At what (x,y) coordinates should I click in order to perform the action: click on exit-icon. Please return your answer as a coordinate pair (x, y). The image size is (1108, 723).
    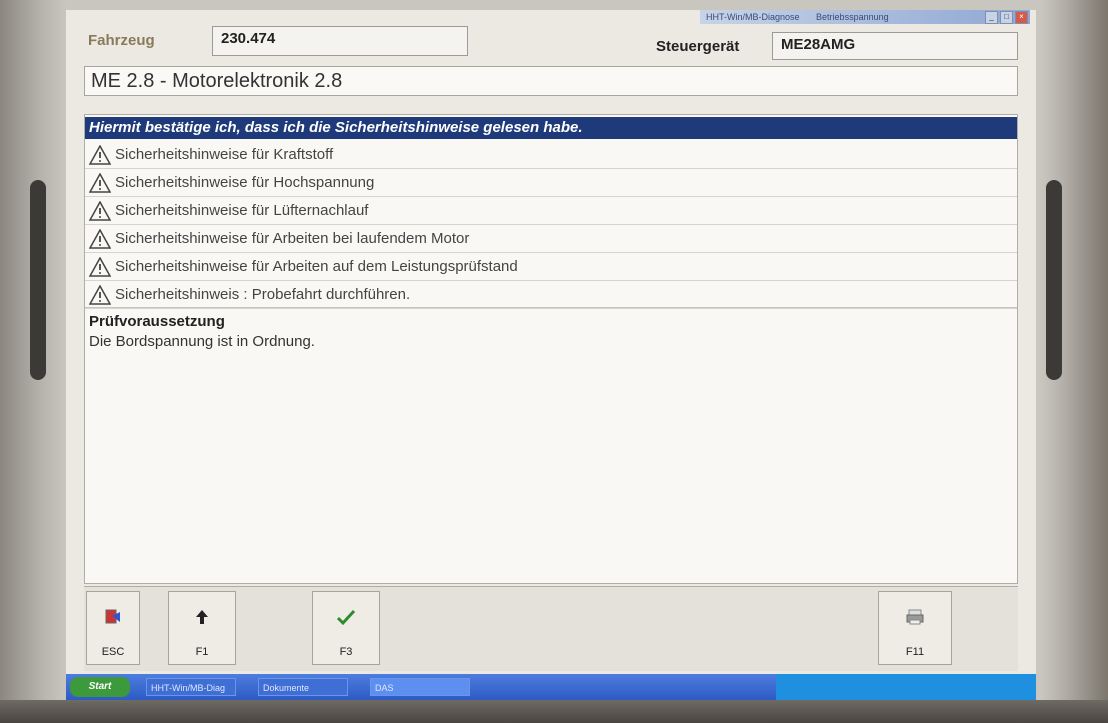
    Looking at the image, I should click on (113, 618).